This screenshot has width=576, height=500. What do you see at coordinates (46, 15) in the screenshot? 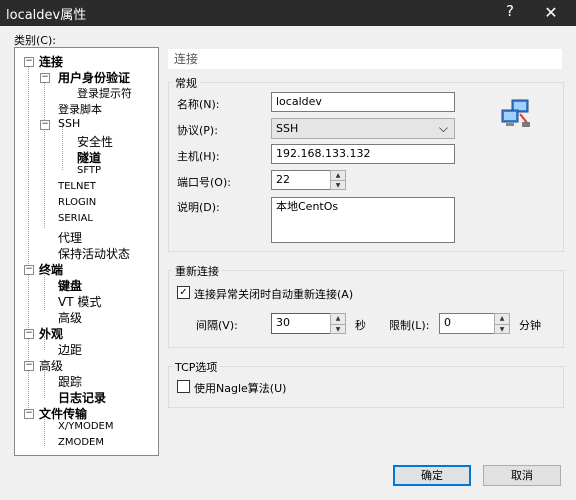
I see `window-title: localdev属性` at bounding box center [46, 15].